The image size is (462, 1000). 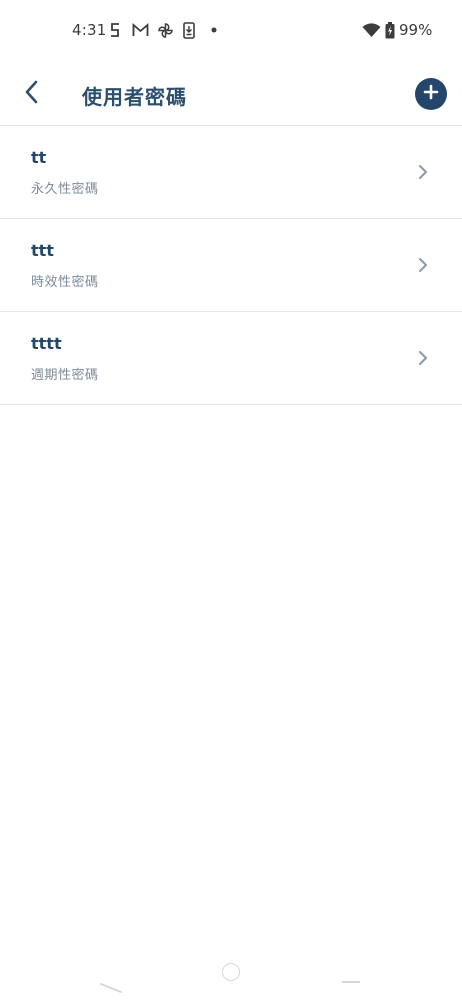 I want to click on password-name: tt, so click(x=39, y=157).